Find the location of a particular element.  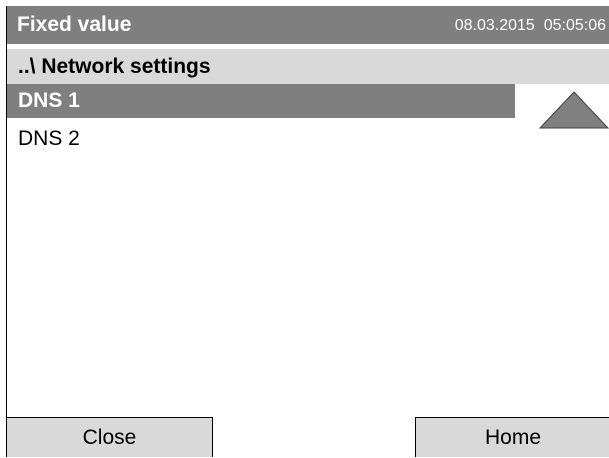

triangle-up-icon is located at coordinates (573, 110).